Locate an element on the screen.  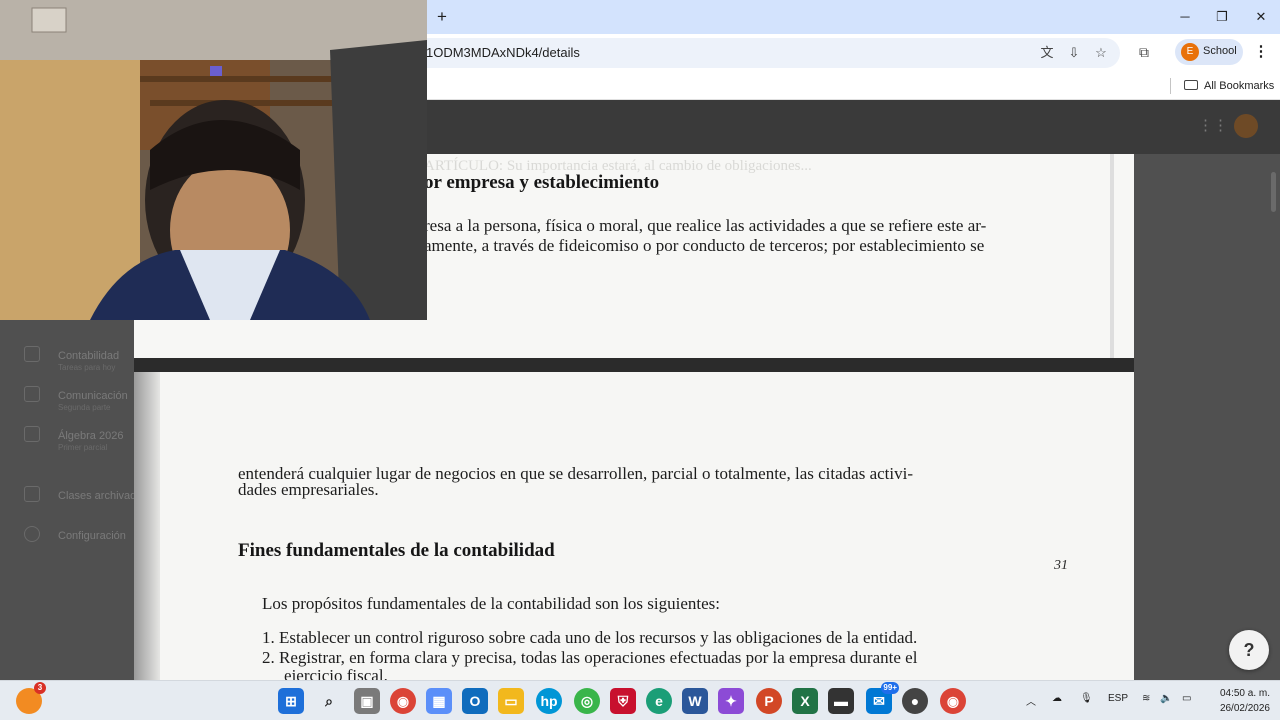
nav-sub: Primer parcial is located at coordinates (83, 447).